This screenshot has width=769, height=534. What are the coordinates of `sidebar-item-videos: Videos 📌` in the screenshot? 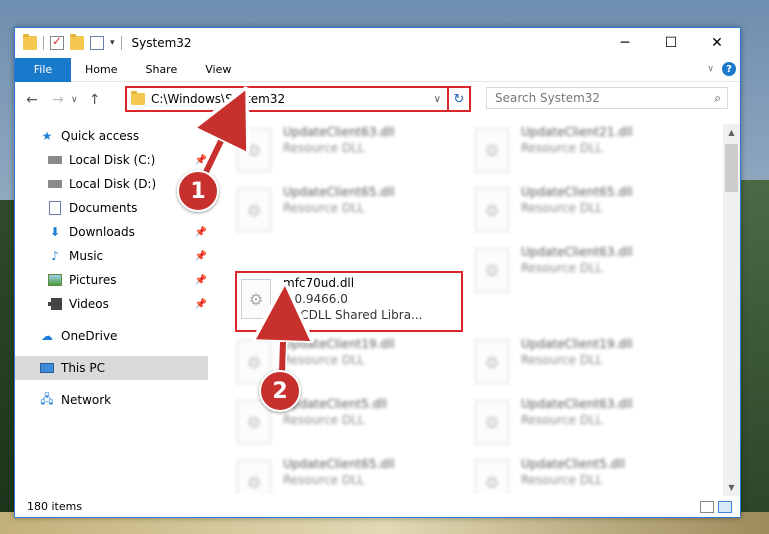 It's located at (111, 304).